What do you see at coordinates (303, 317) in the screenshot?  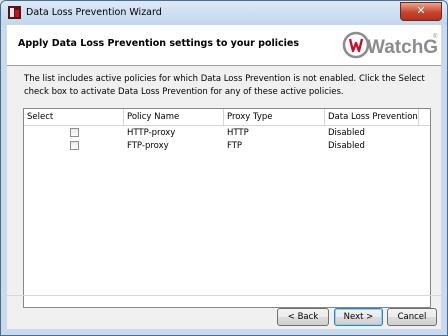 I see `back-button: < Back` at bounding box center [303, 317].